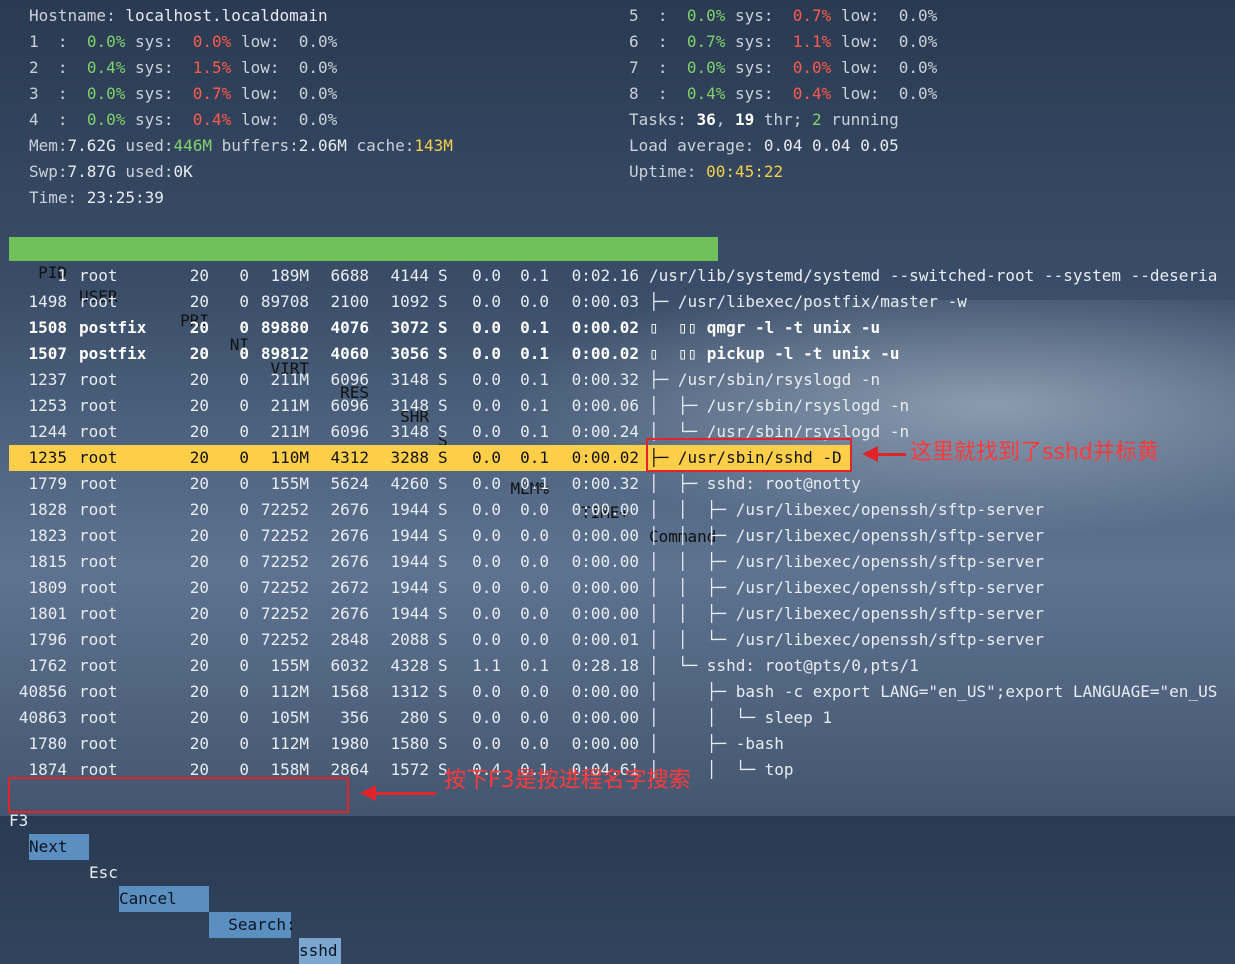 The image size is (1235, 964). I want to click on search-label: Search:, so click(252, 925).